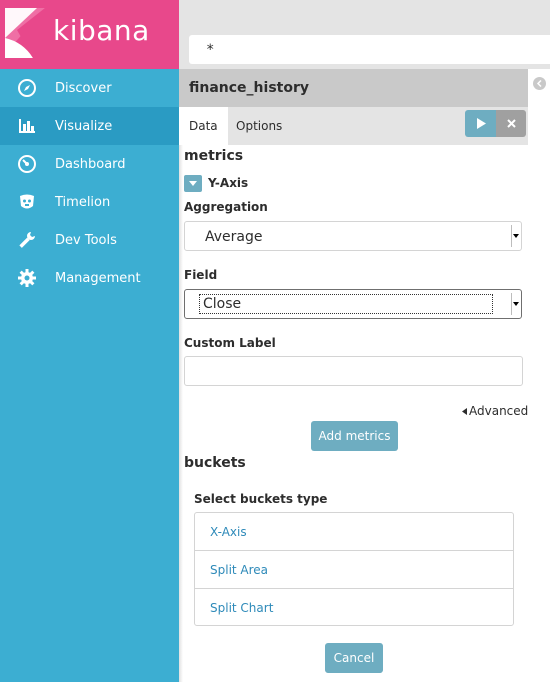 This screenshot has height=682, width=550. I want to click on aggregation-select: Average, so click(353, 236).